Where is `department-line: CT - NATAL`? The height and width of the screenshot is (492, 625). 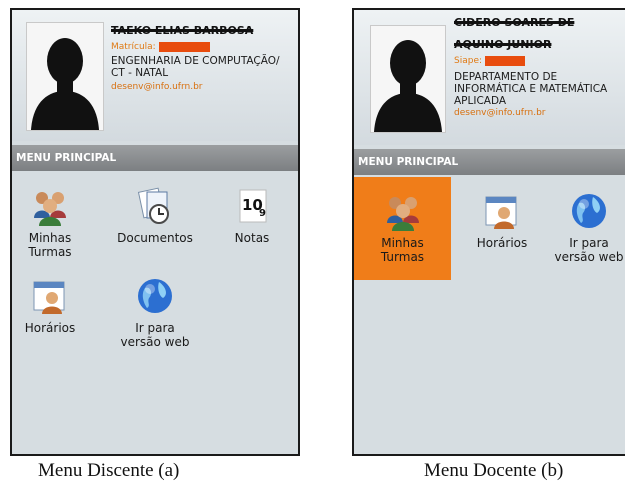 department-line: CT - NATAL is located at coordinates (140, 73).